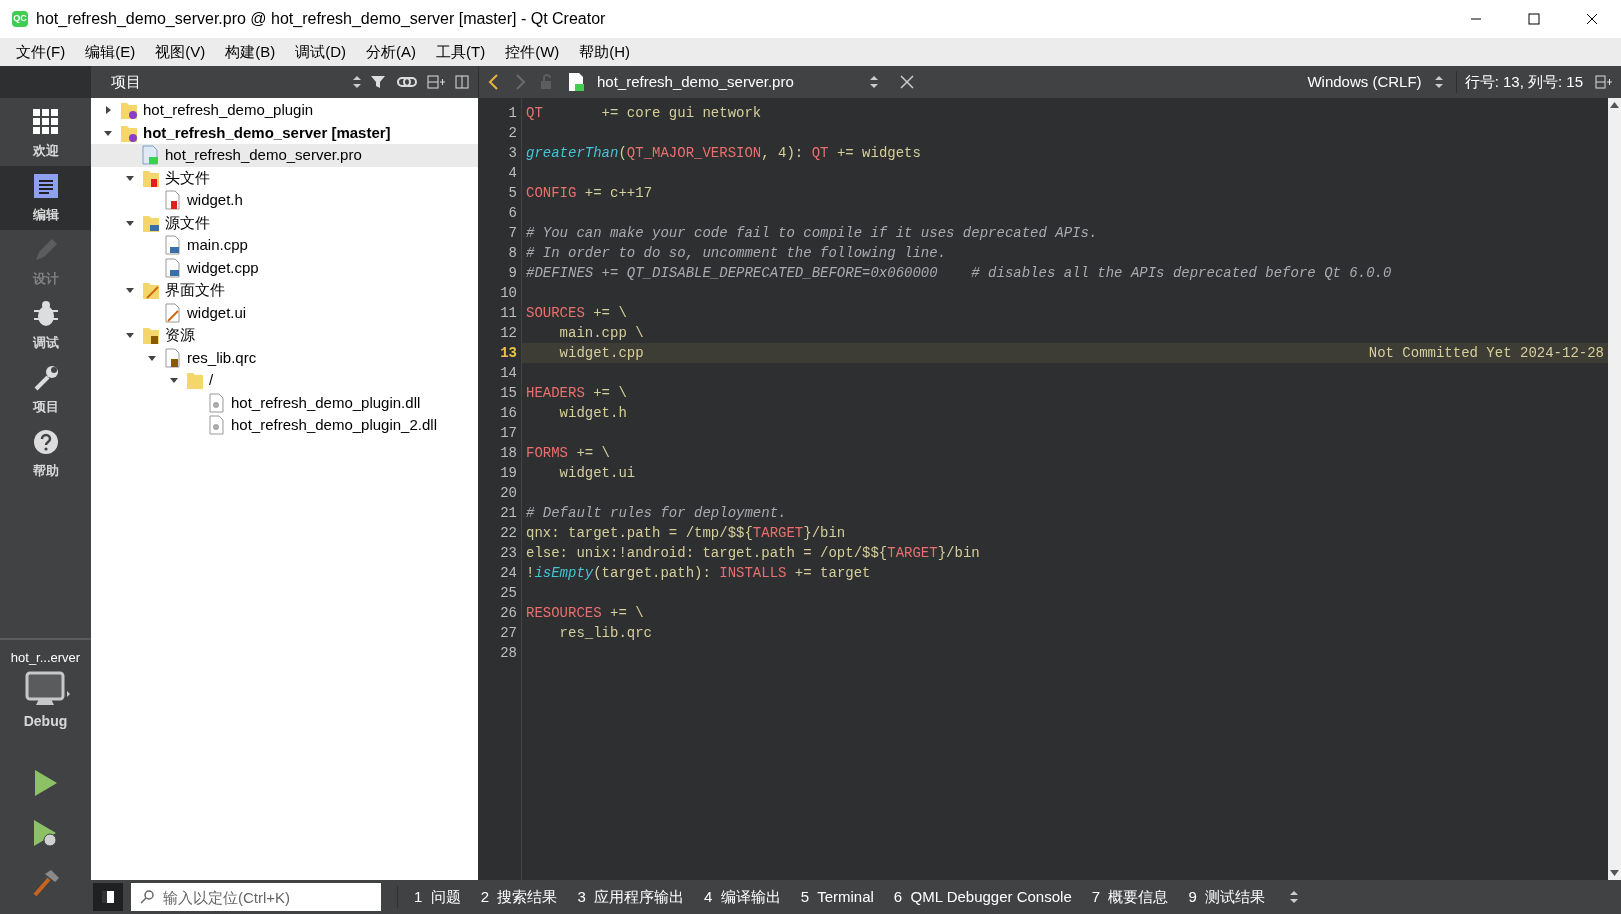 The image size is (1621, 914). Describe the element at coordinates (512, 253) in the screenshot. I see `line-number: 8` at that location.